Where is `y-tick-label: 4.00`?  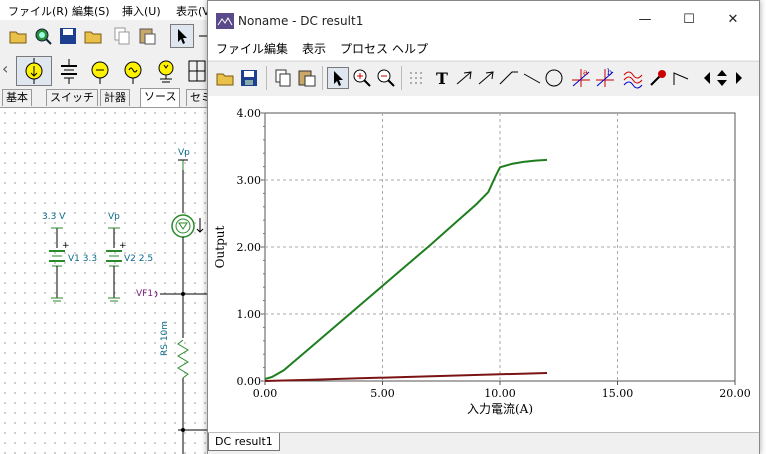
y-tick-label: 4.00 is located at coordinates (249, 113).